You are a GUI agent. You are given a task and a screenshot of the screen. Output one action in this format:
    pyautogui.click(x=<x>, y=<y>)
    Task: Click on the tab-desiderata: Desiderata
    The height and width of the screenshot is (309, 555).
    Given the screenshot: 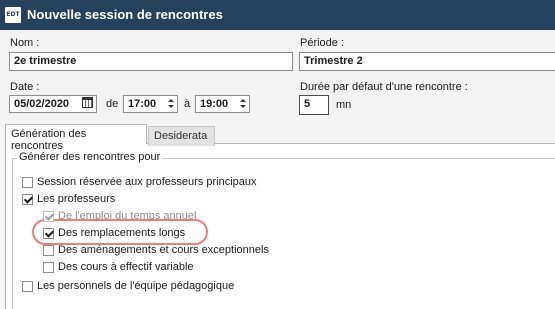 What is the action you would take?
    pyautogui.click(x=181, y=136)
    